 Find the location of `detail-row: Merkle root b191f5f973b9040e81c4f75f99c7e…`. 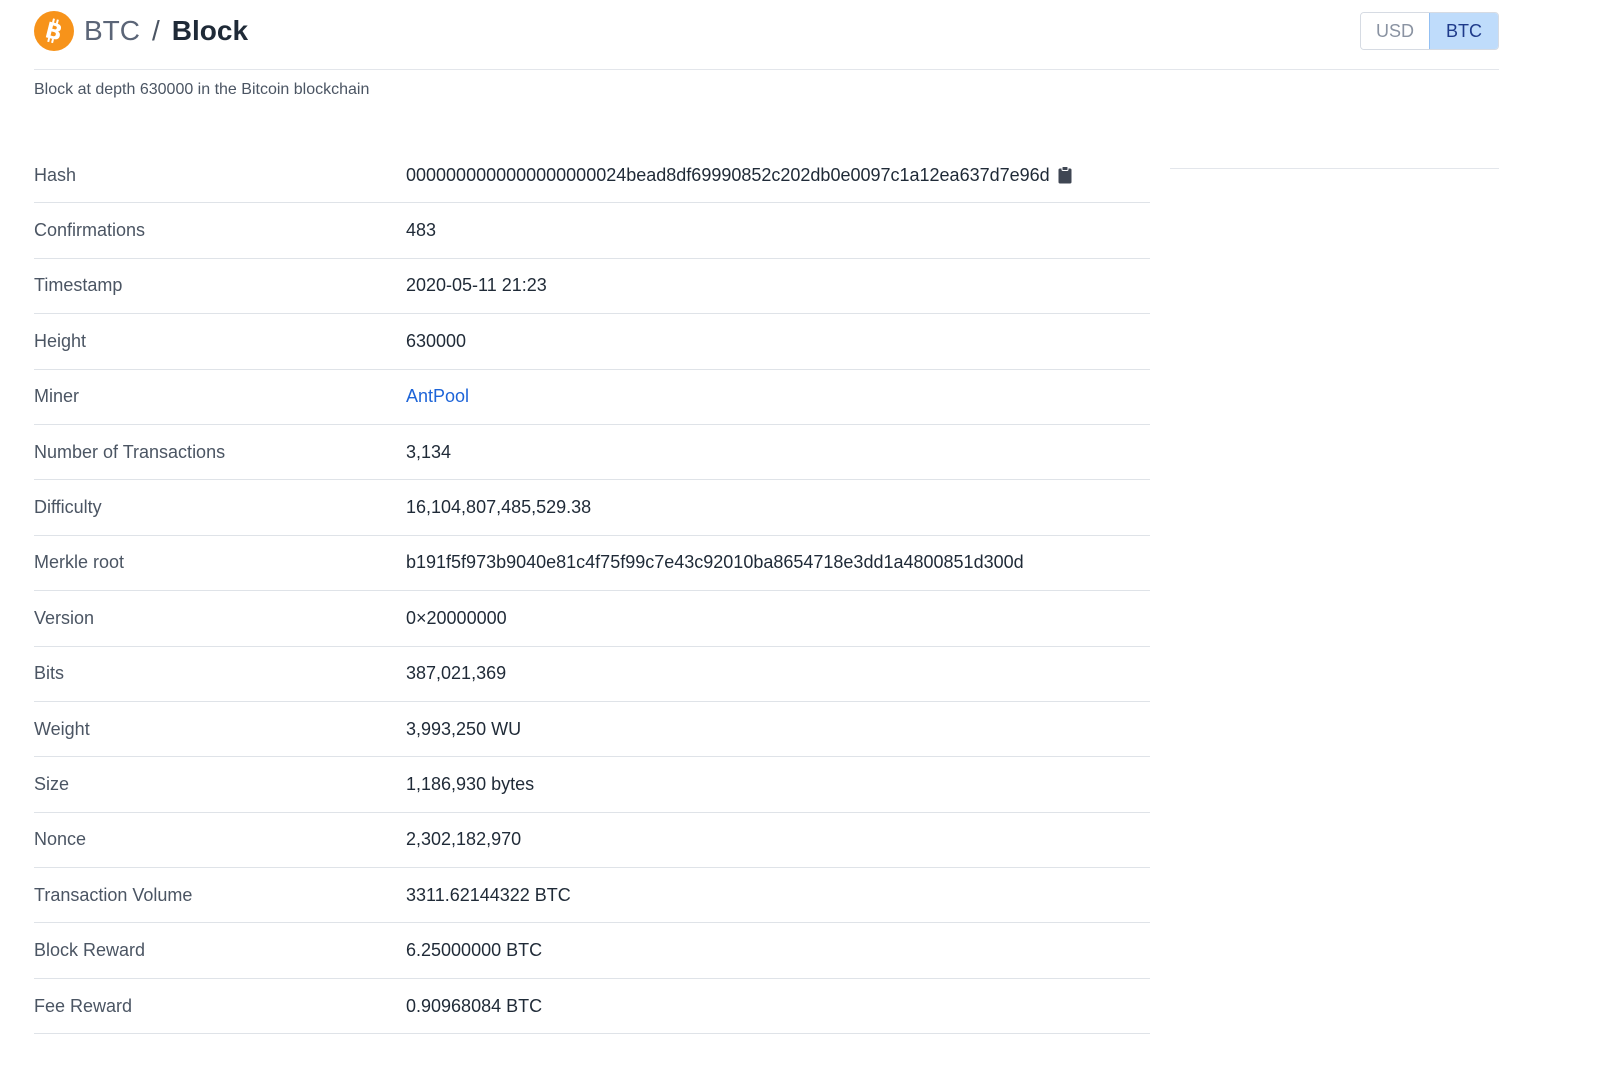

detail-row: Merkle root b191f5f973b9040e81c4f75f99c7e… is located at coordinates (592, 564).